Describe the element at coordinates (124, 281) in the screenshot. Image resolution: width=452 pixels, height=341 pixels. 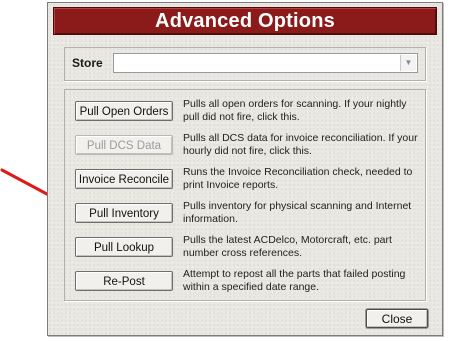
I see `re-post-button: Re-Post` at that location.